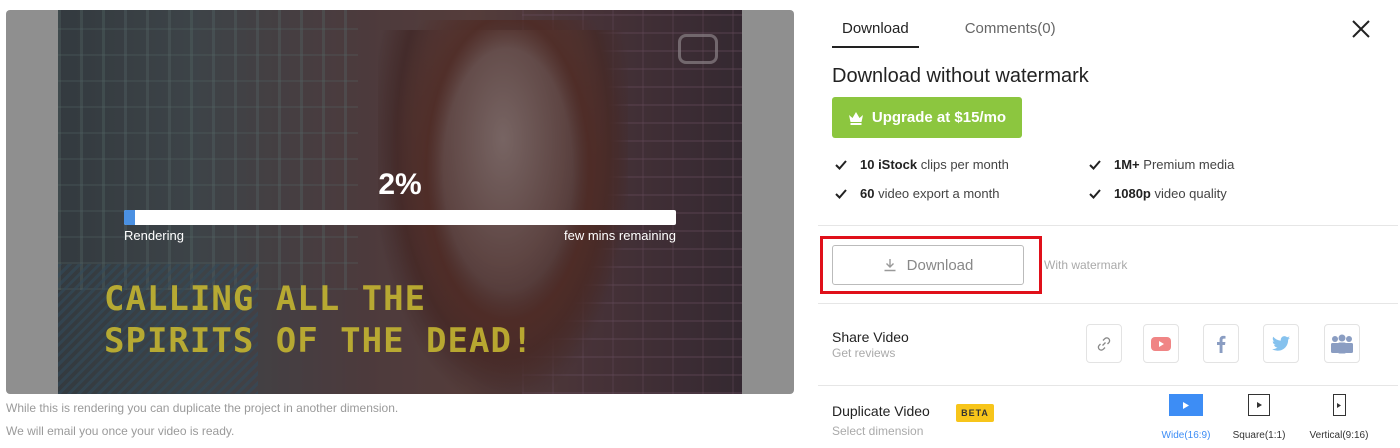  What do you see at coordinates (937, 193) in the screenshot?
I see `feature-rest: video export a month` at bounding box center [937, 193].